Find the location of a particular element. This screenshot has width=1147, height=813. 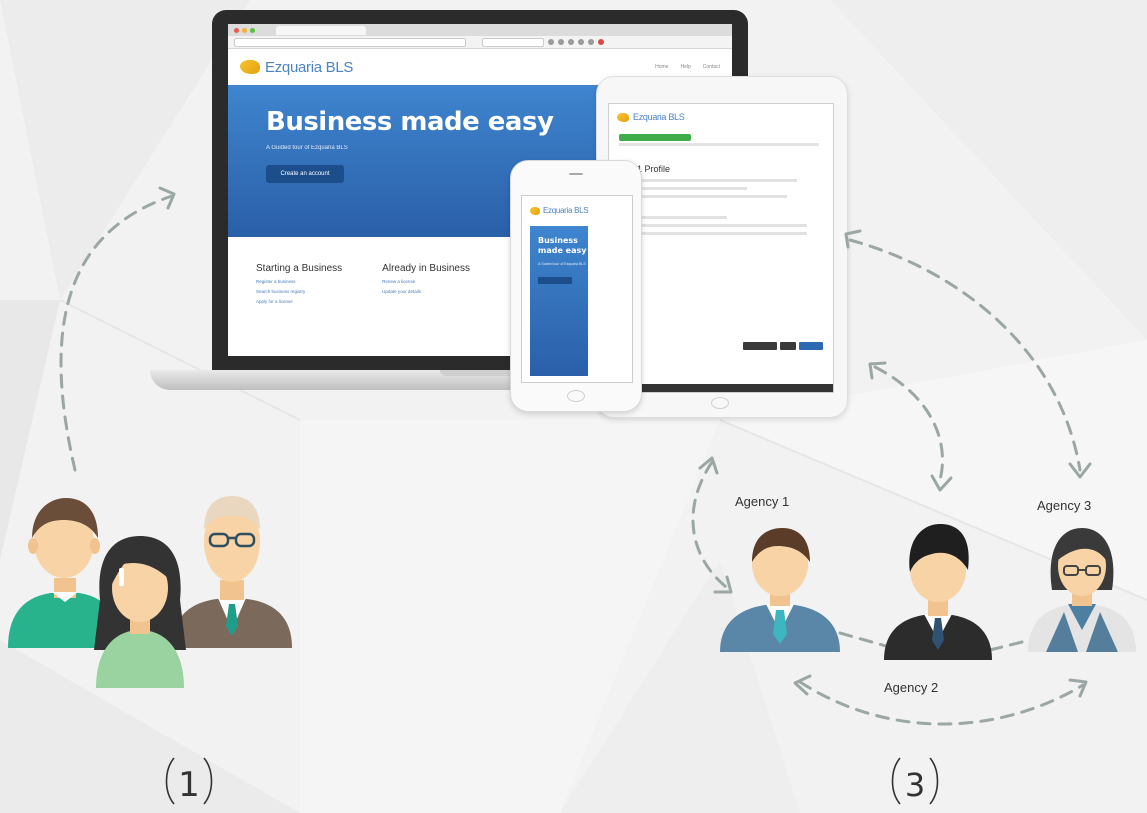

old-man-avatar-icon is located at coordinates (232, 572).